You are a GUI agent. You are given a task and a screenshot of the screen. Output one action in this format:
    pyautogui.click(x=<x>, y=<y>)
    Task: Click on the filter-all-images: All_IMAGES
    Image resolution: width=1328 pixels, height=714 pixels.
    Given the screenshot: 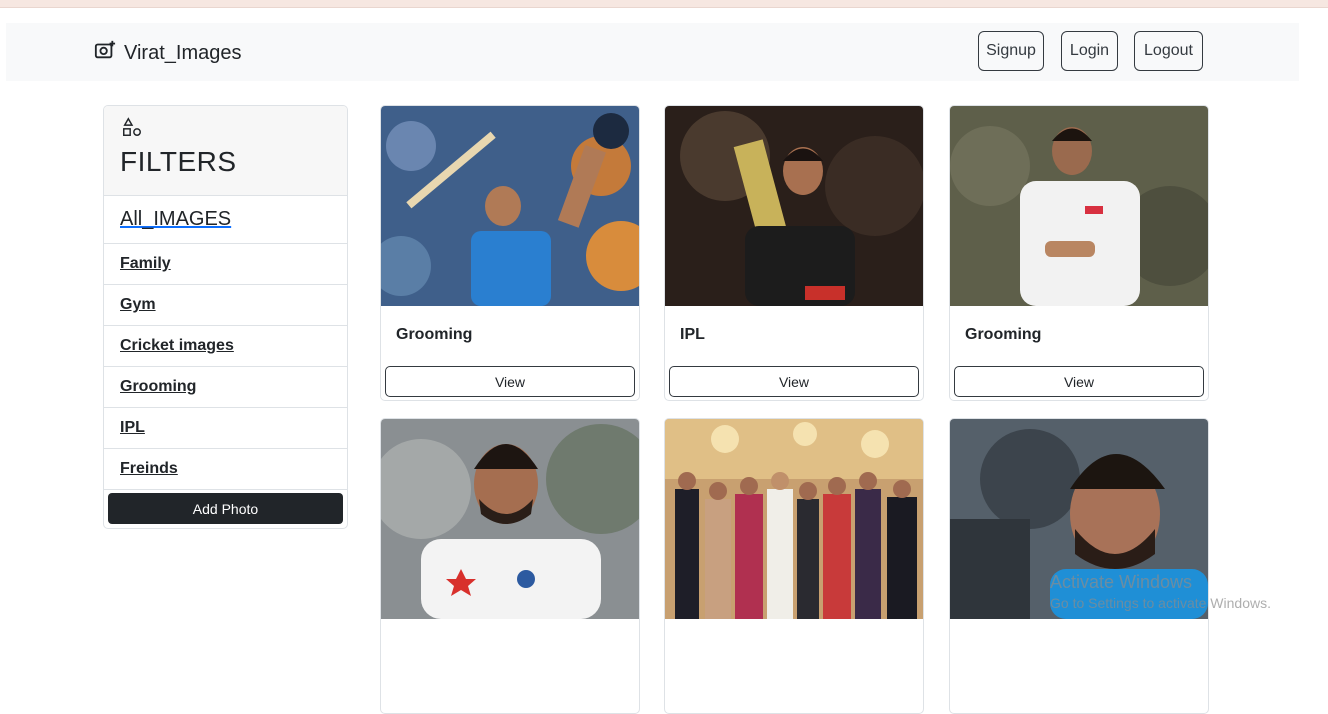 What is the action you would take?
    pyautogui.click(x=225, y=220)
    